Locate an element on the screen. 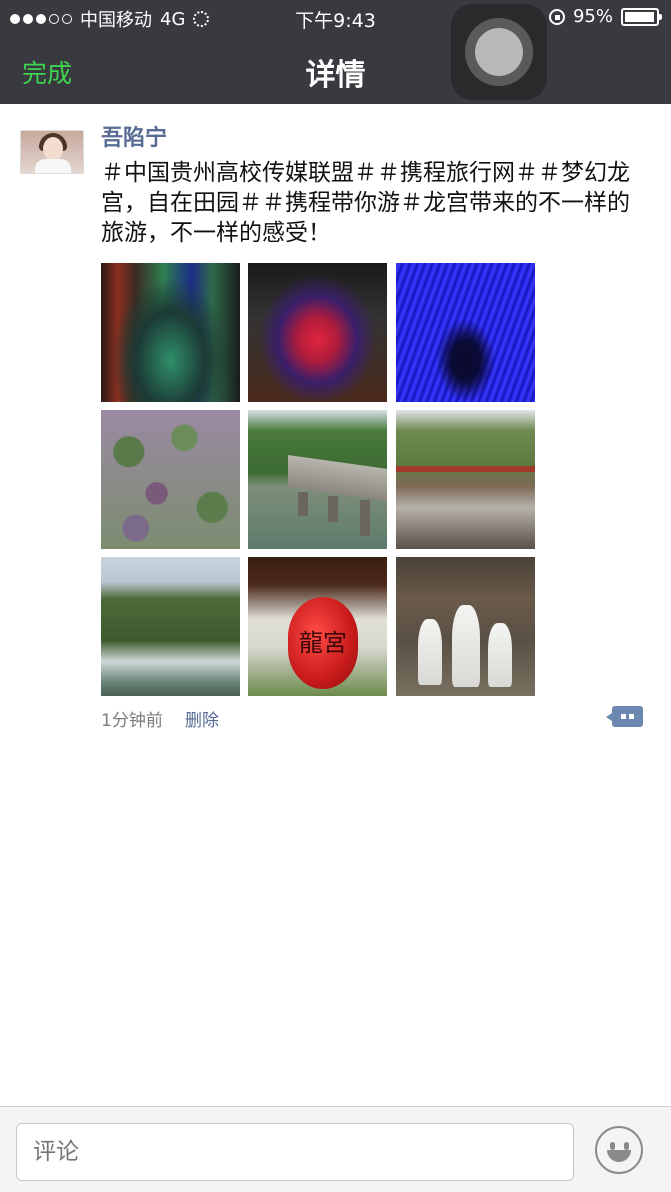 The image size is (671, 1192). battery-icon is located at coordinates (641, 16).